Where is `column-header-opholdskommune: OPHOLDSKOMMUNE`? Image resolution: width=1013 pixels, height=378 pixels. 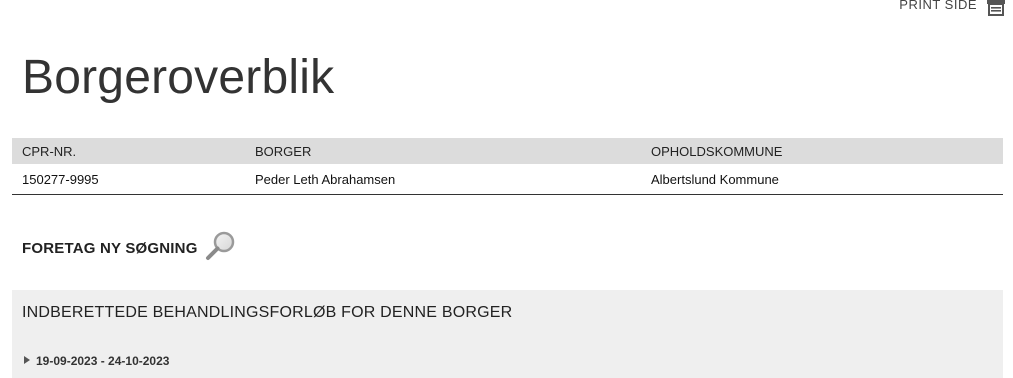 column-header-opholdskommune: OPHOLDSKOMMUNE is located at coordinates (822, 151).